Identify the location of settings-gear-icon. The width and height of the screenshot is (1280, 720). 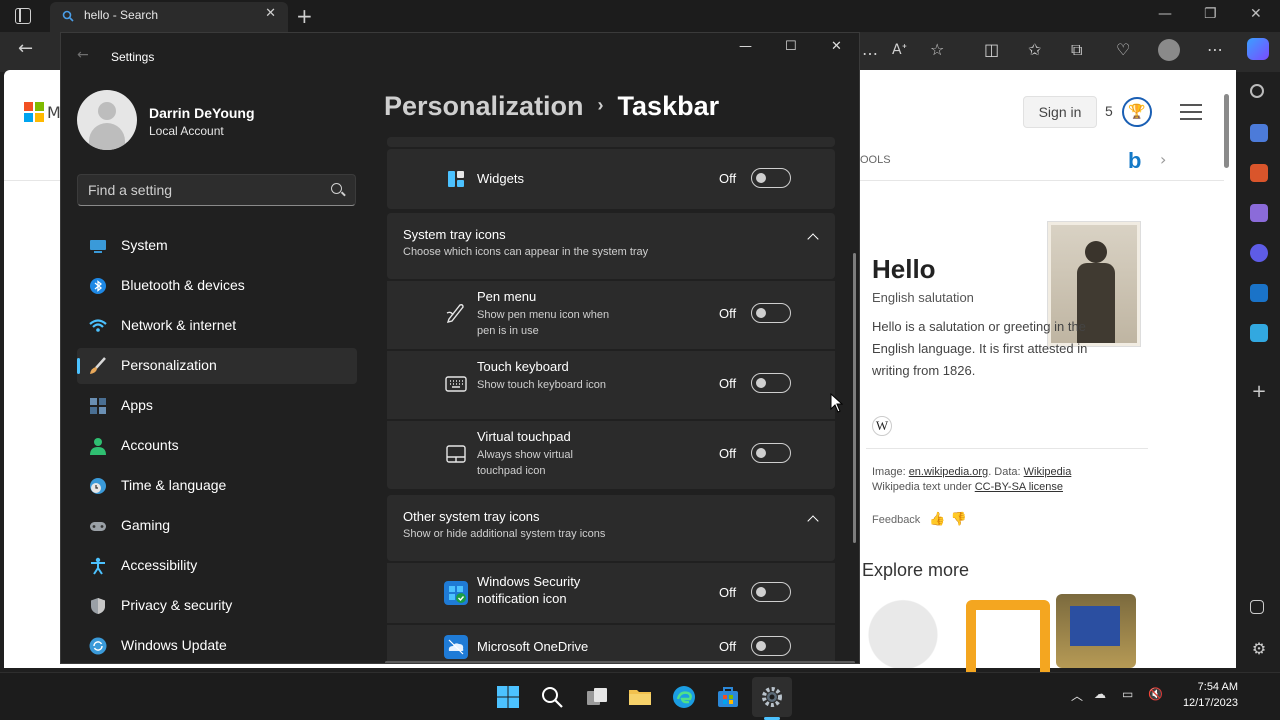
(772, 697).